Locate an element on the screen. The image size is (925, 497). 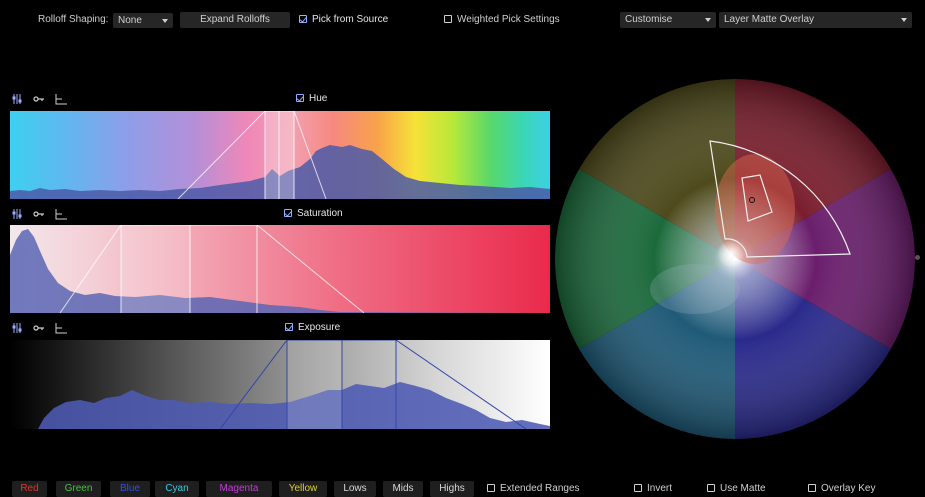
yellow-button: Yellow is located at coordinates (303, 489).